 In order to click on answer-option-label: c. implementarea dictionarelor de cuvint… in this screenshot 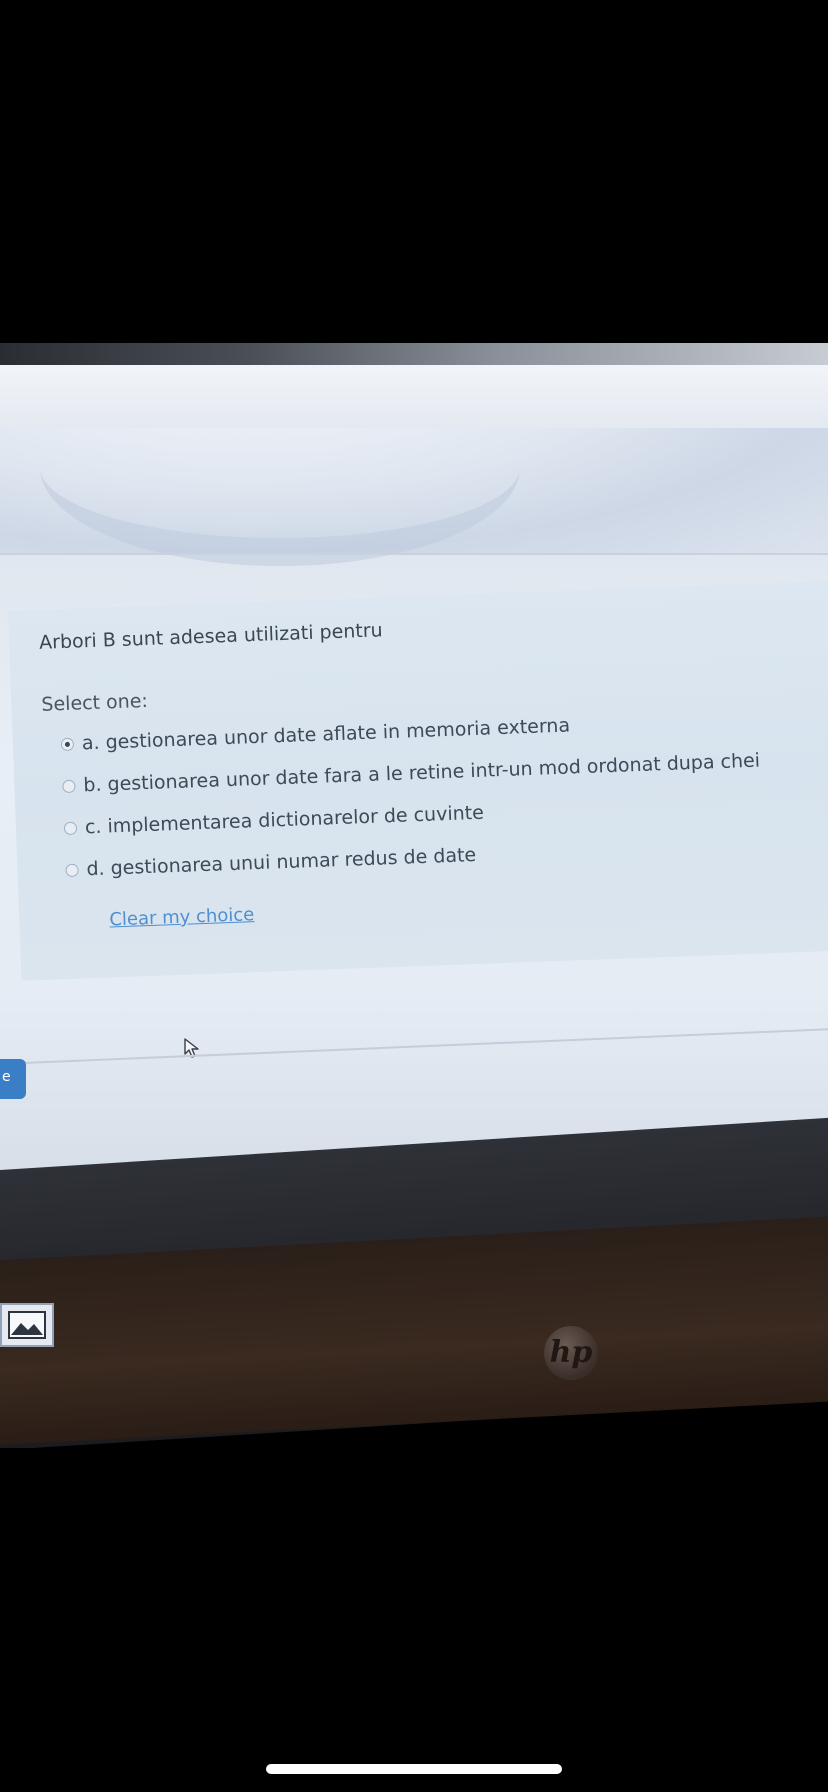, I will do `click(284, 820)`.